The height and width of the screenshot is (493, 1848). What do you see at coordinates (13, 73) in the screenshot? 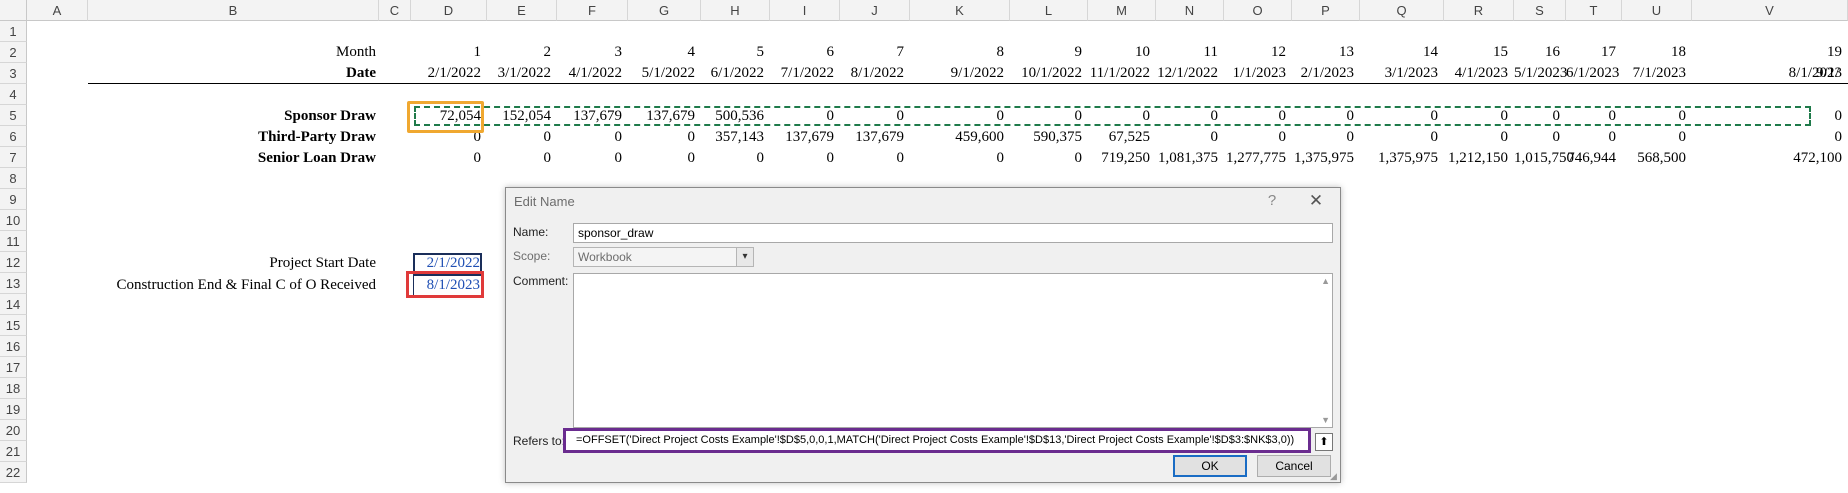
I see `row-header-3: 3` at bounding box center [13, 73].